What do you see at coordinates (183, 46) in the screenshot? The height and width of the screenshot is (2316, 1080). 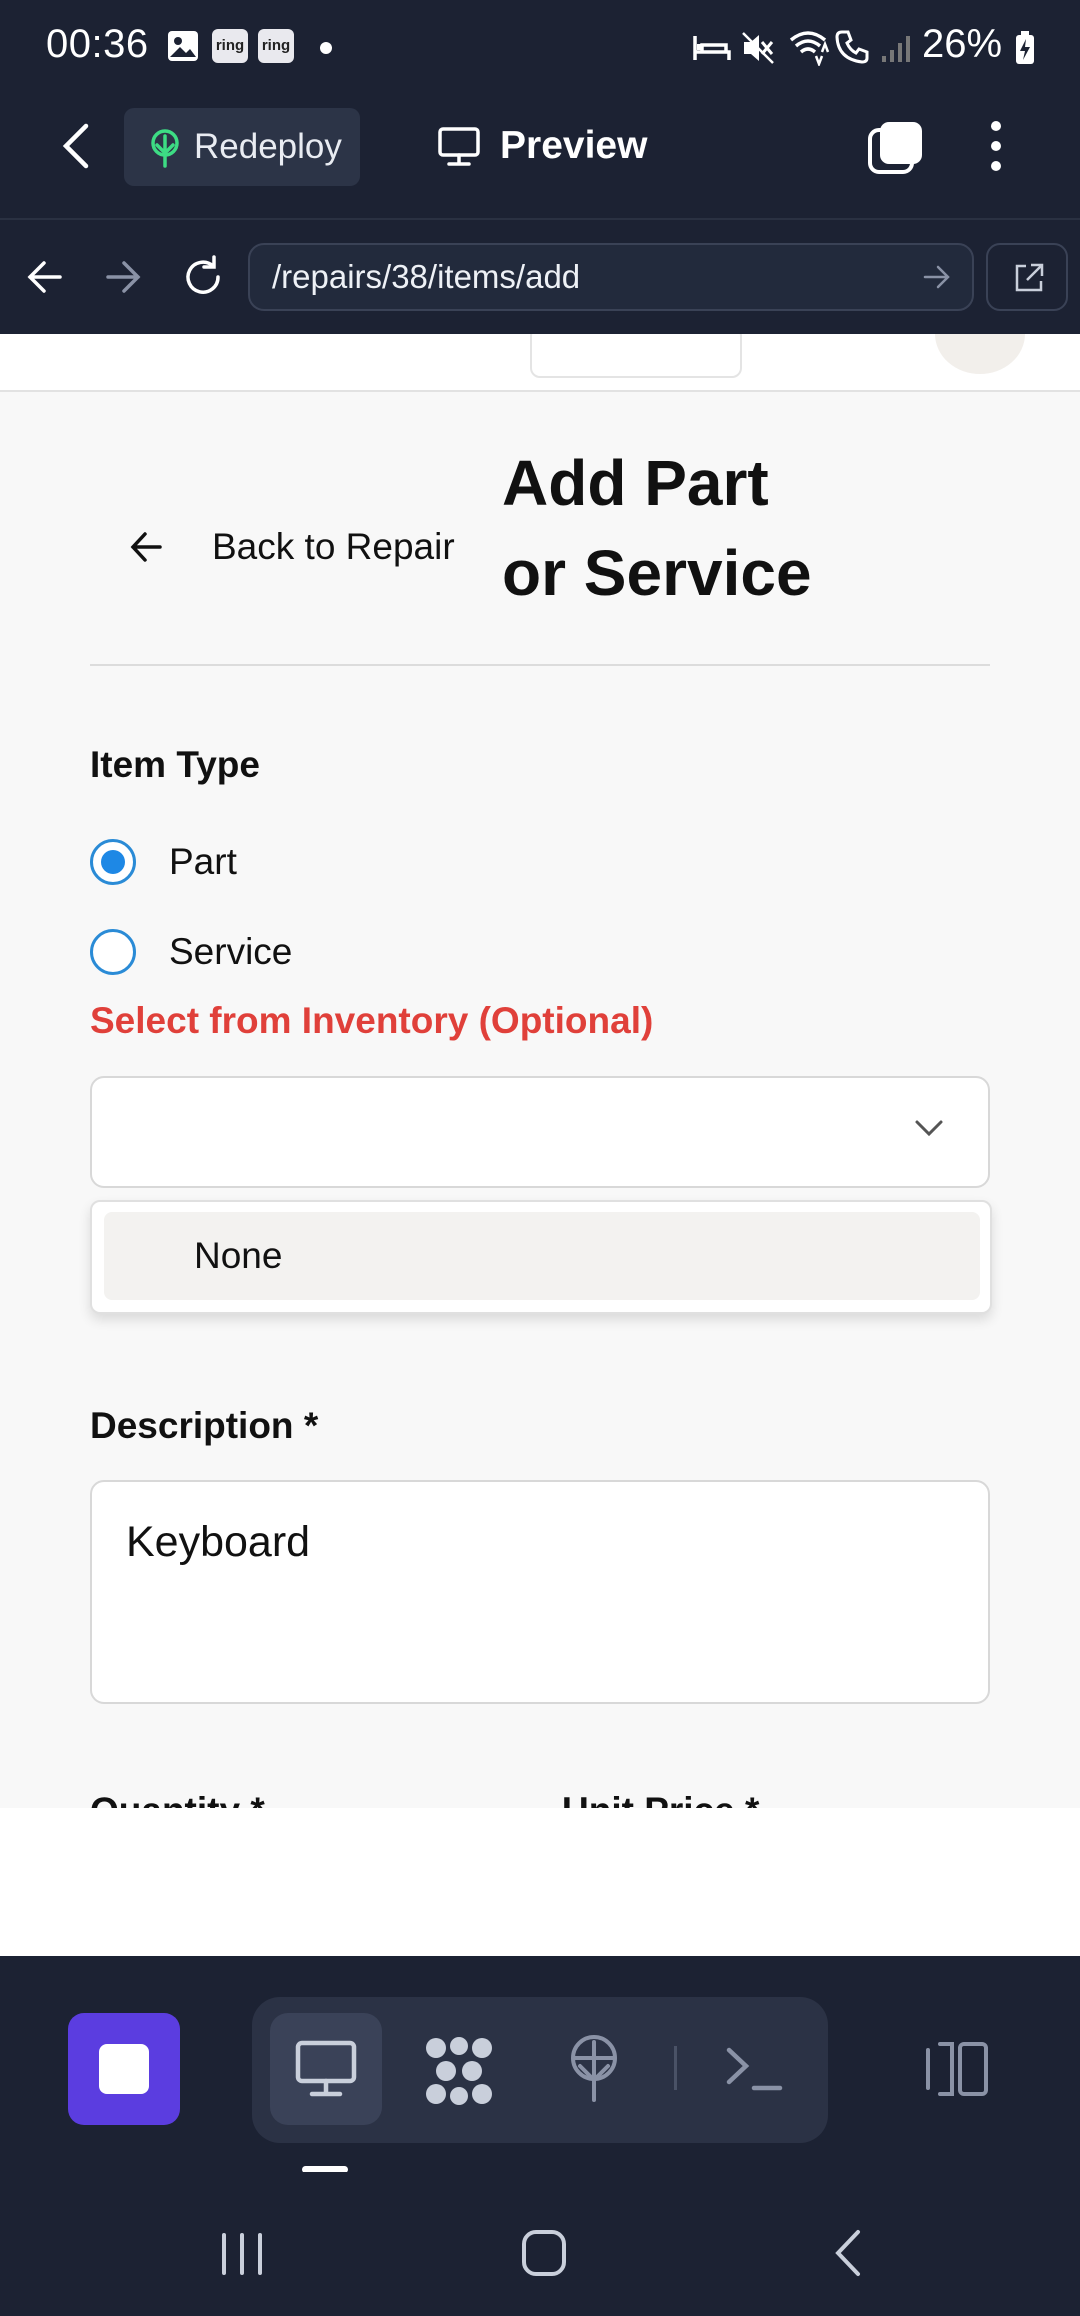 I see `gallery-icon` at bounding box center [183, 46].